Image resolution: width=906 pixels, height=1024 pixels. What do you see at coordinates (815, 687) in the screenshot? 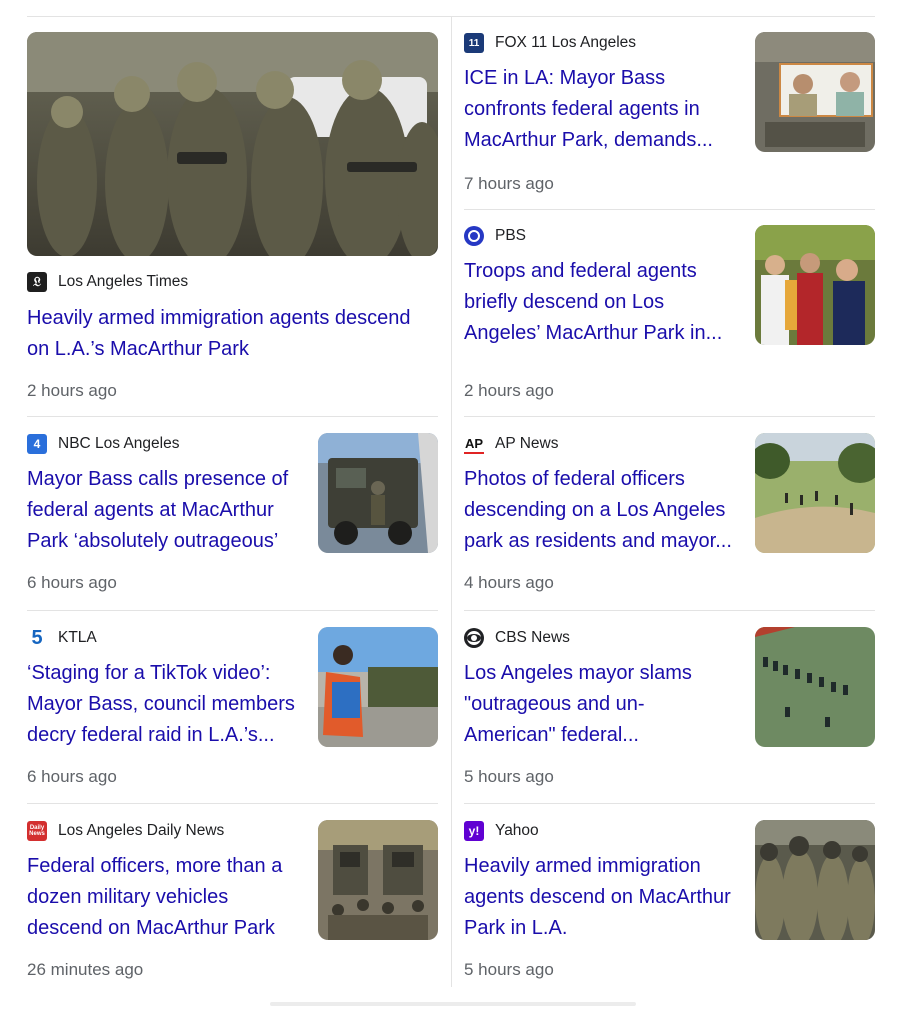
I see `field-formation-photo` at bounding box center [815, 687].